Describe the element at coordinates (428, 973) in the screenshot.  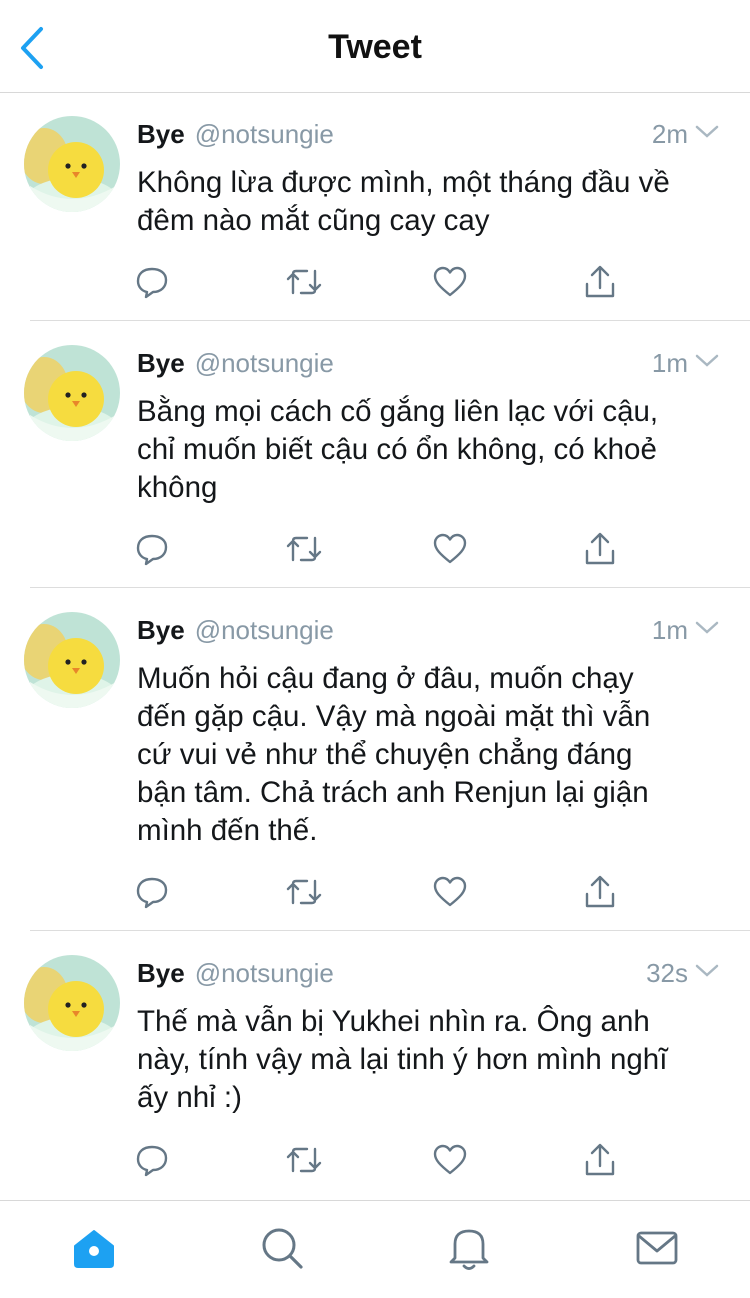
I see `tweet-header: Bye @notsungie 32s` at that location.